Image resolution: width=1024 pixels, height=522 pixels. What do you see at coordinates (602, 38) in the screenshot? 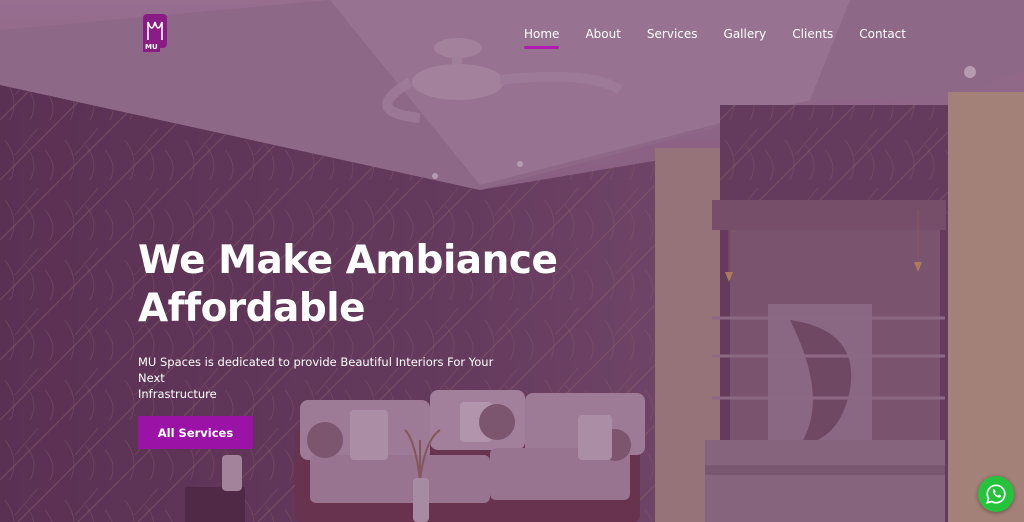
I see `nav-about: About` at bounding box center [602, 38].